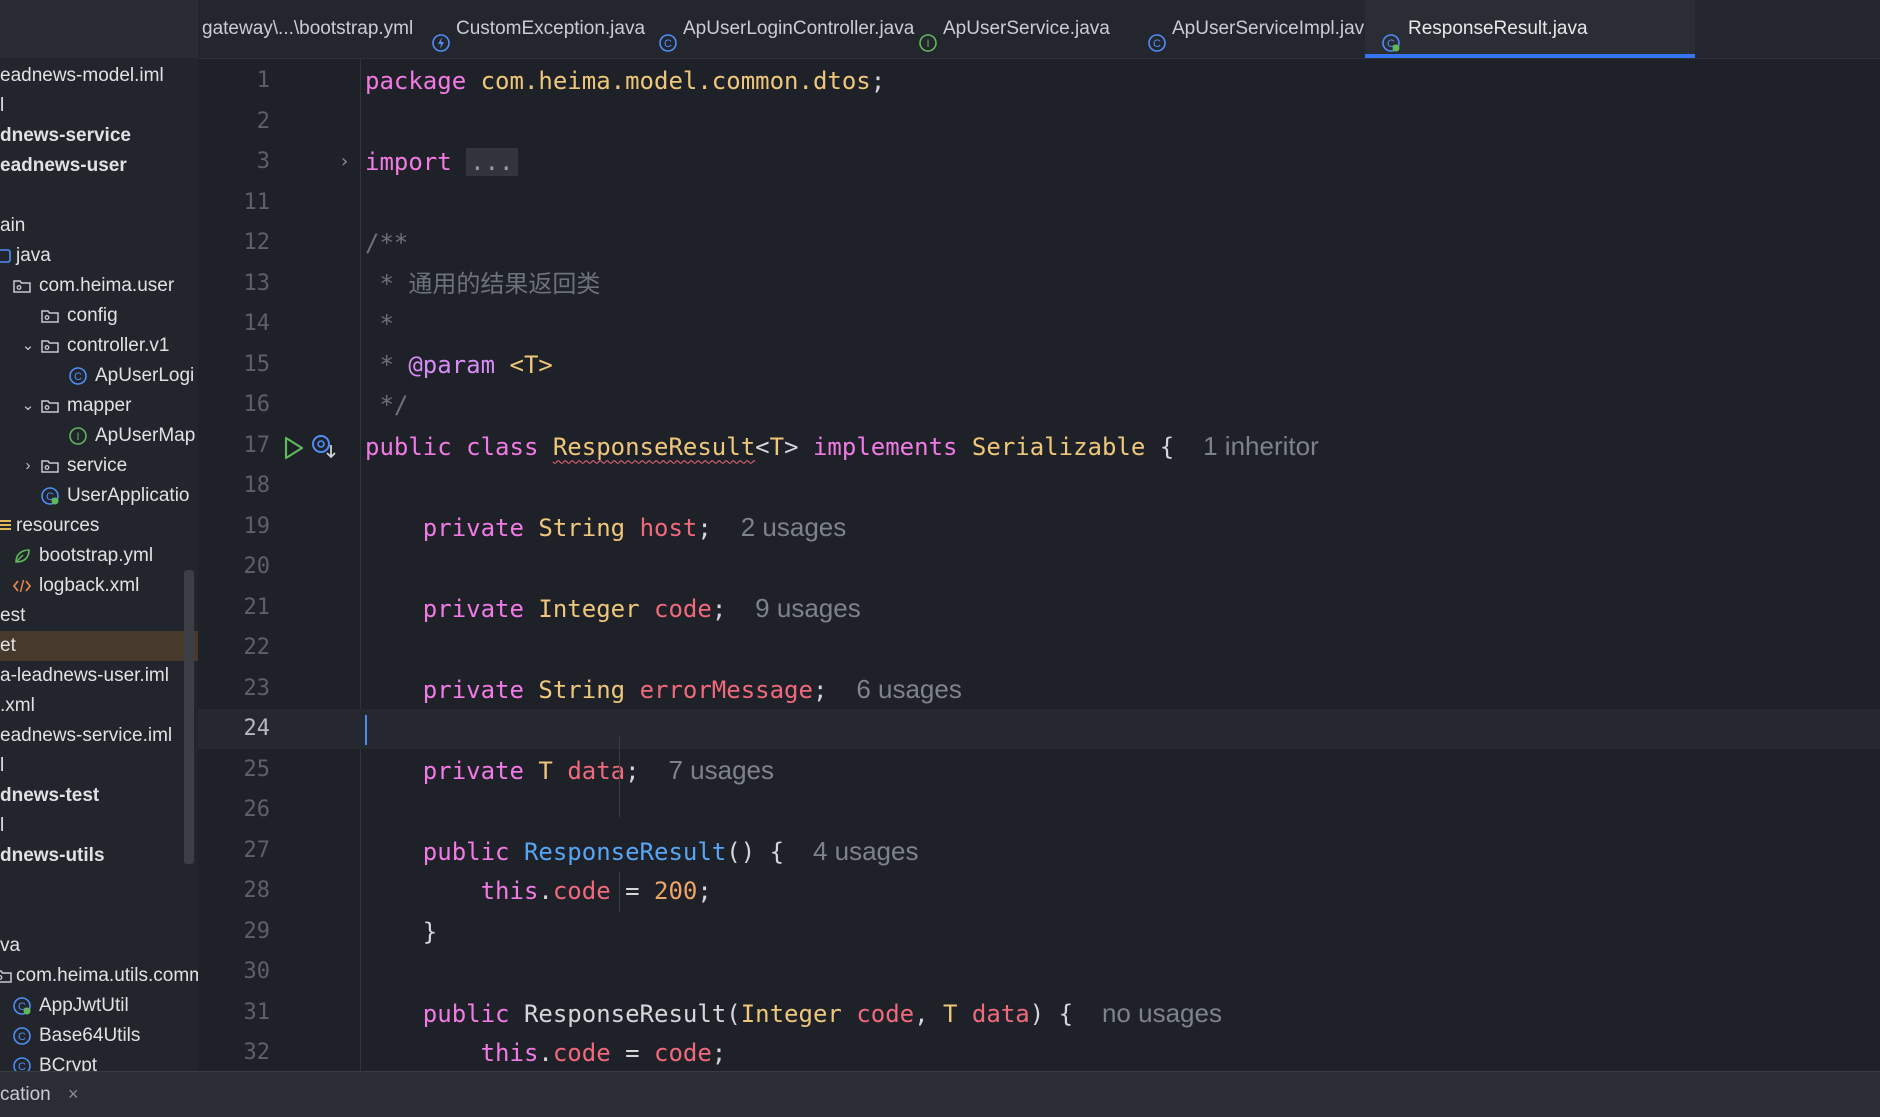 The width and height of the screenshot is (1880, 1117). Describe the element at coordinates (99, 646) in the screenshot. I see `tree-item: et` at that location.